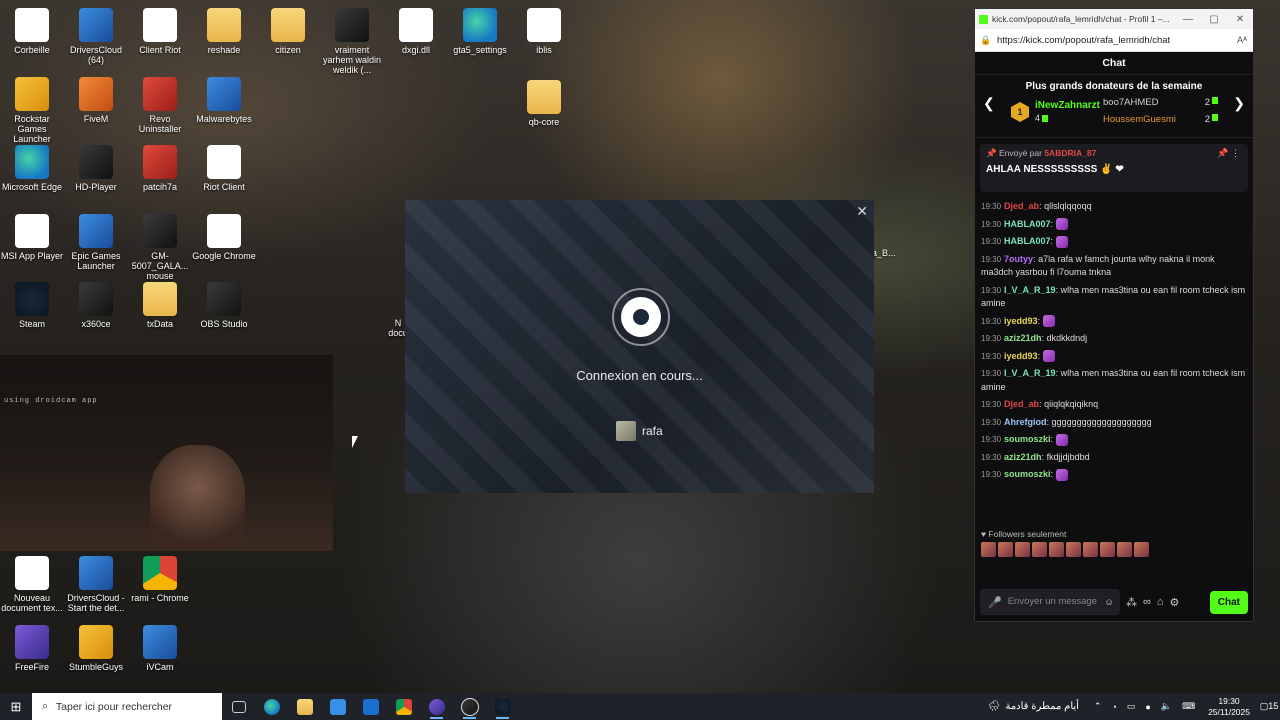 The width and height of the screenshot is (1280, 720). I want to click on emote-bar, so click(1114, 549).